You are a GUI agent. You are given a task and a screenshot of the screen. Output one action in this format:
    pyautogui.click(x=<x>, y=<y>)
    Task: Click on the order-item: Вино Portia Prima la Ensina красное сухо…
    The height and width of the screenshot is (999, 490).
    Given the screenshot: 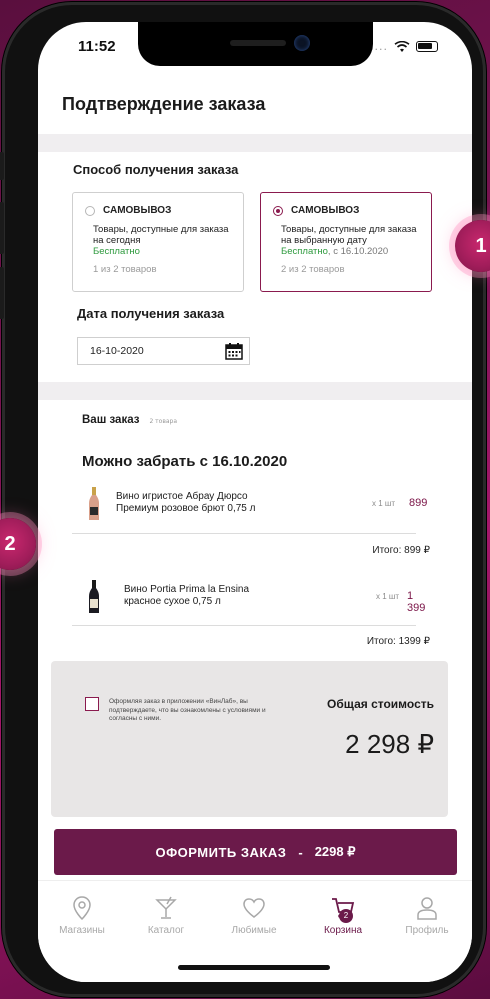 What is the action you would take?
    pyautogui.click(x=257, y=600)
    